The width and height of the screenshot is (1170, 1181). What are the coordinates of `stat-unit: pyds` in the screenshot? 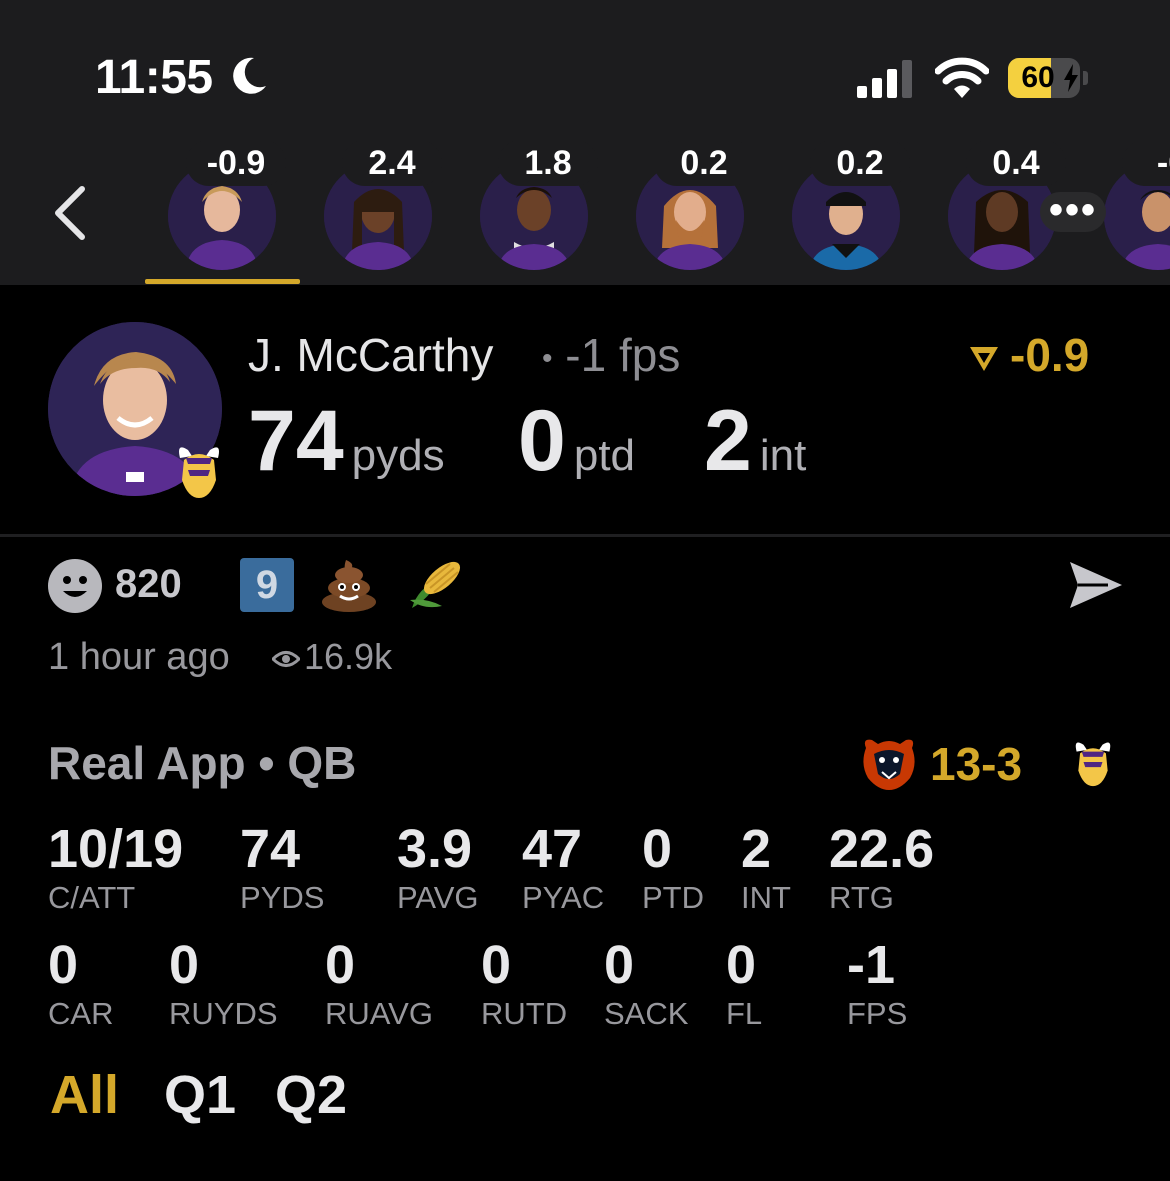 It's located at (398, 455).